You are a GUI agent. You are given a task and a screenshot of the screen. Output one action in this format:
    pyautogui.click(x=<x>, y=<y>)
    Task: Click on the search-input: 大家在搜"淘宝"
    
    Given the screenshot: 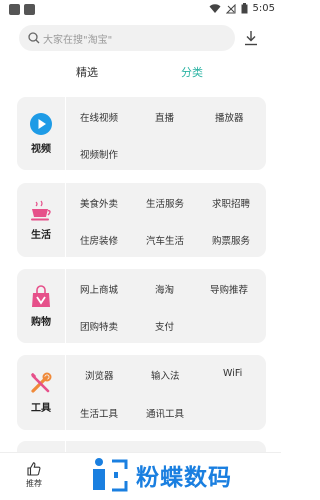 What is the action you would take?
    pyautogui.click(x=127, y=38)
    